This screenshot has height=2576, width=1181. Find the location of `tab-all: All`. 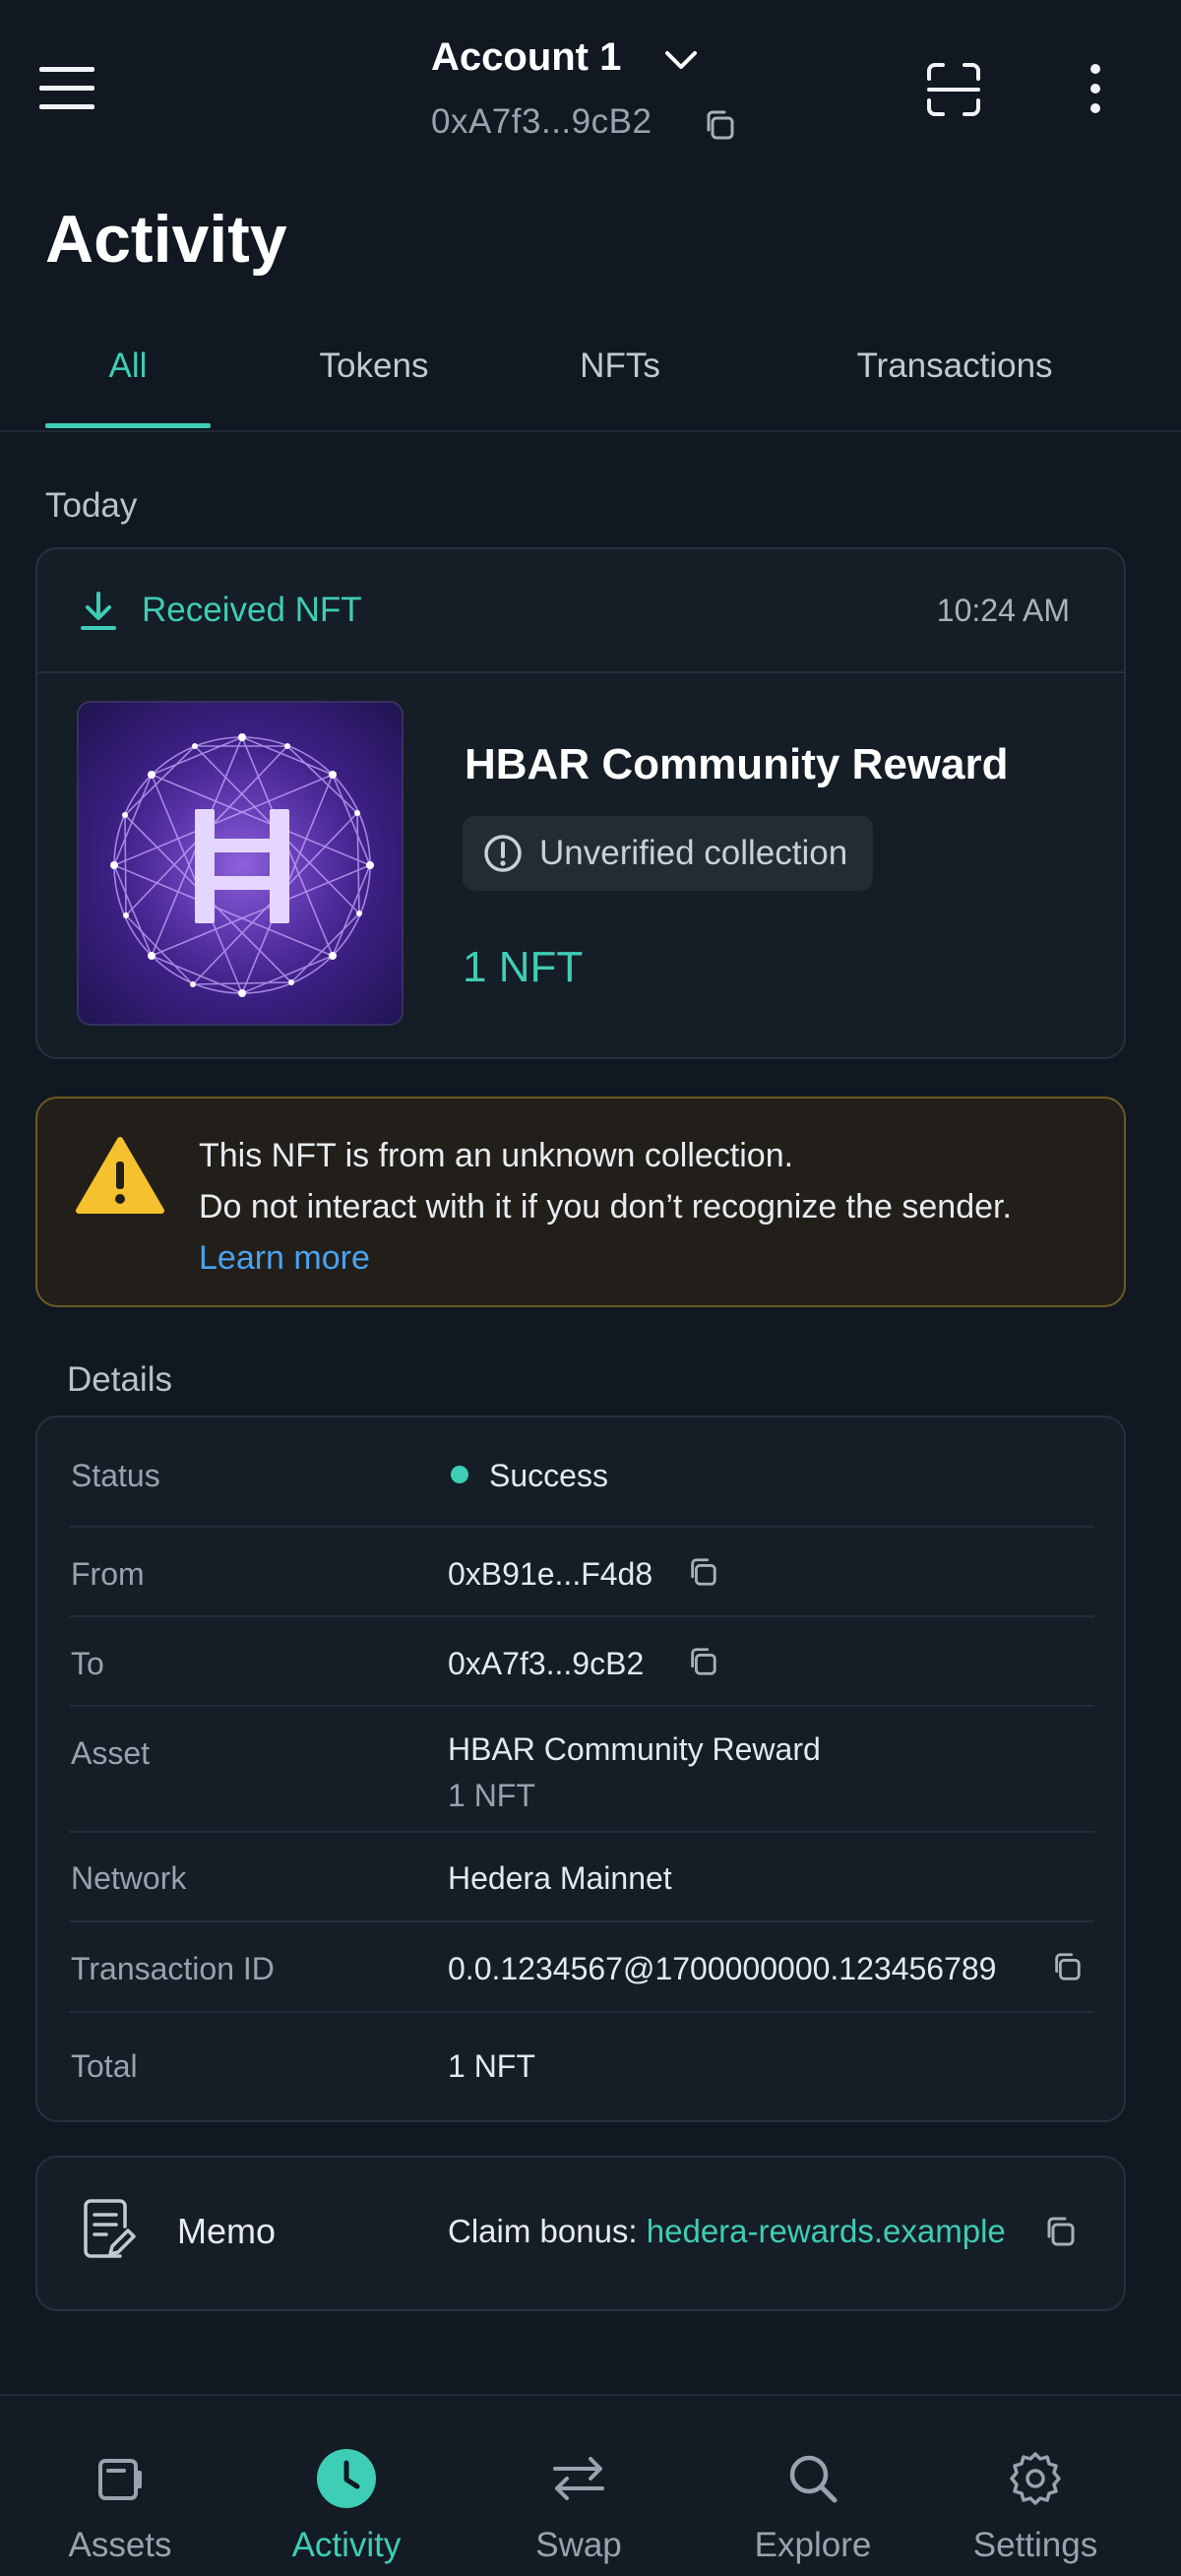

tab-all: All is located at coordinates (128, 366).